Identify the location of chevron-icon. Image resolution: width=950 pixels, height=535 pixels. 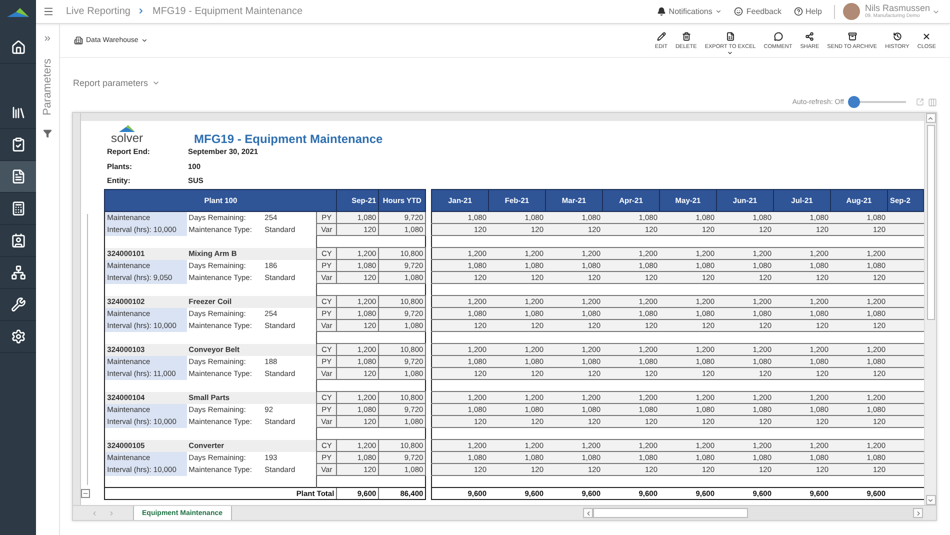
(141, 10).